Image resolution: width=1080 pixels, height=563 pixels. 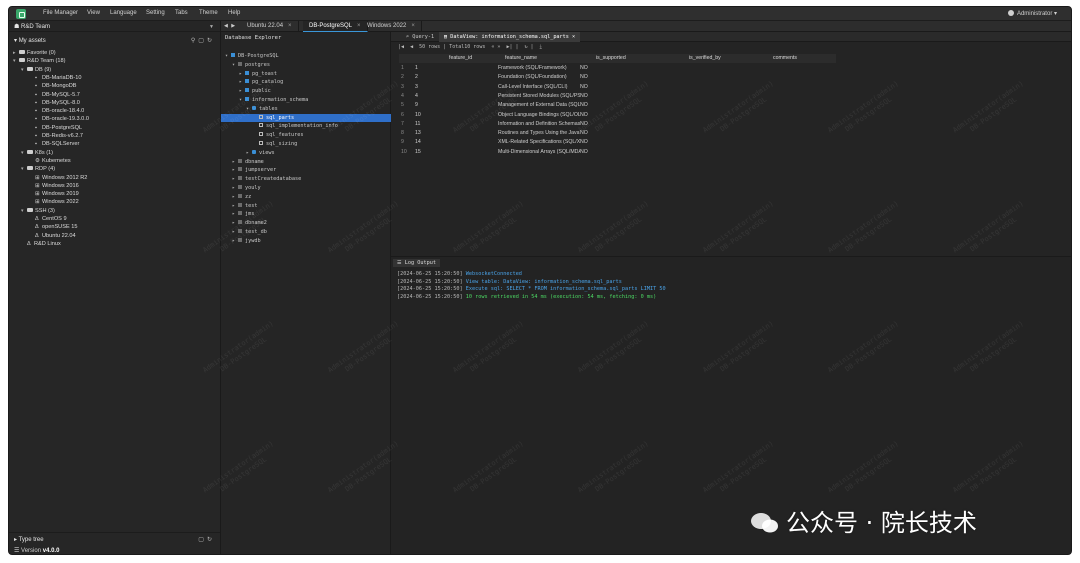 I want to click on column-header: feature_name, so click(x=547, y=58).